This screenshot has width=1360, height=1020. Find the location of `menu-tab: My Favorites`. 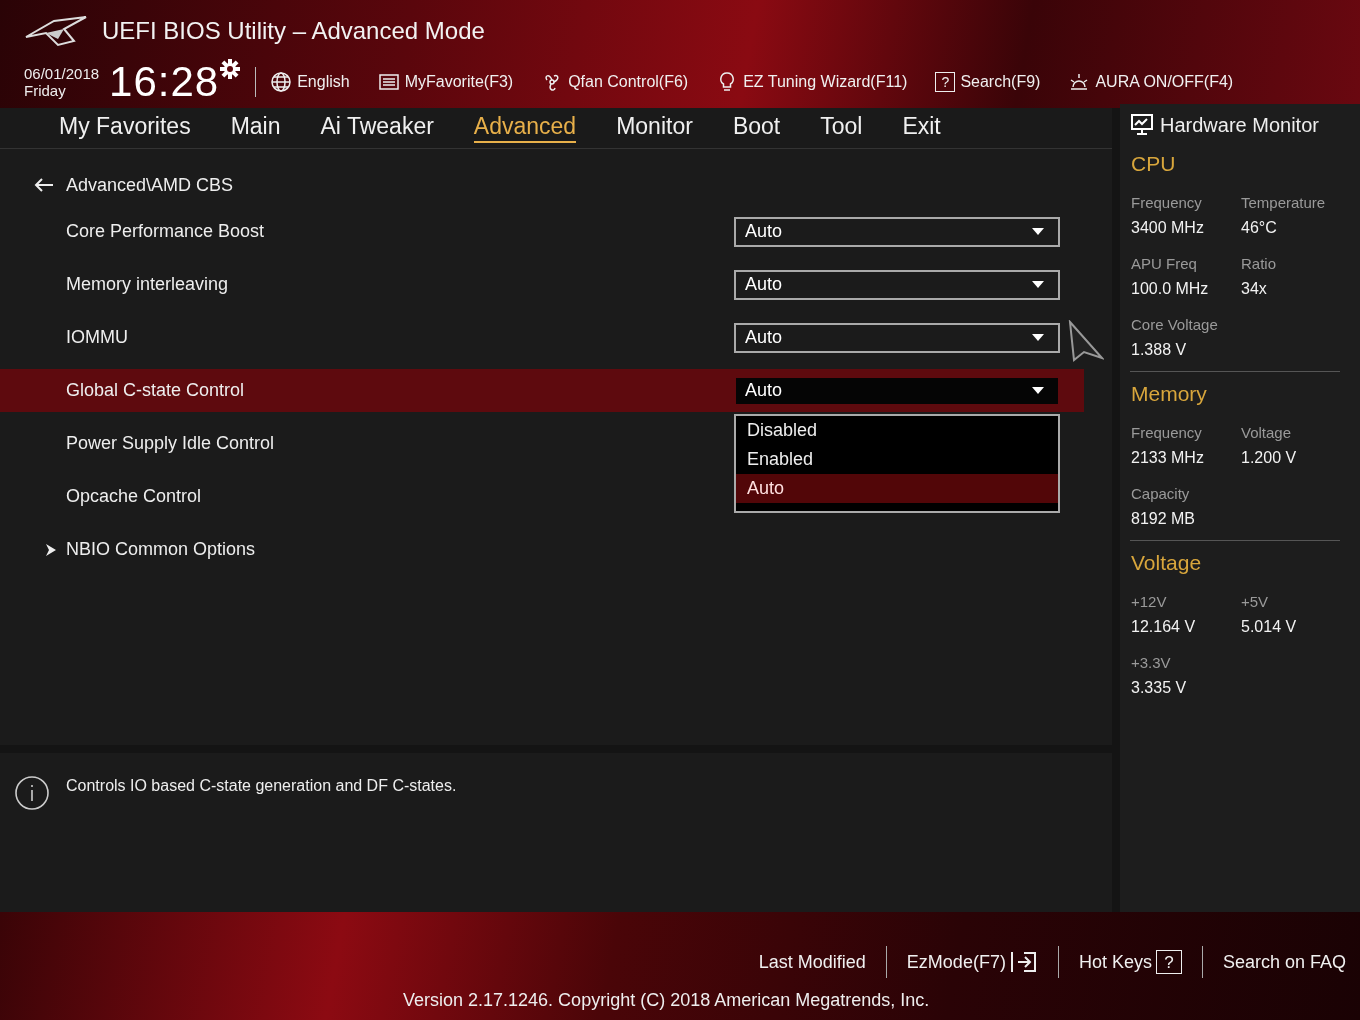

menu-tab: My Favorites is located at coordinates (125, 128).